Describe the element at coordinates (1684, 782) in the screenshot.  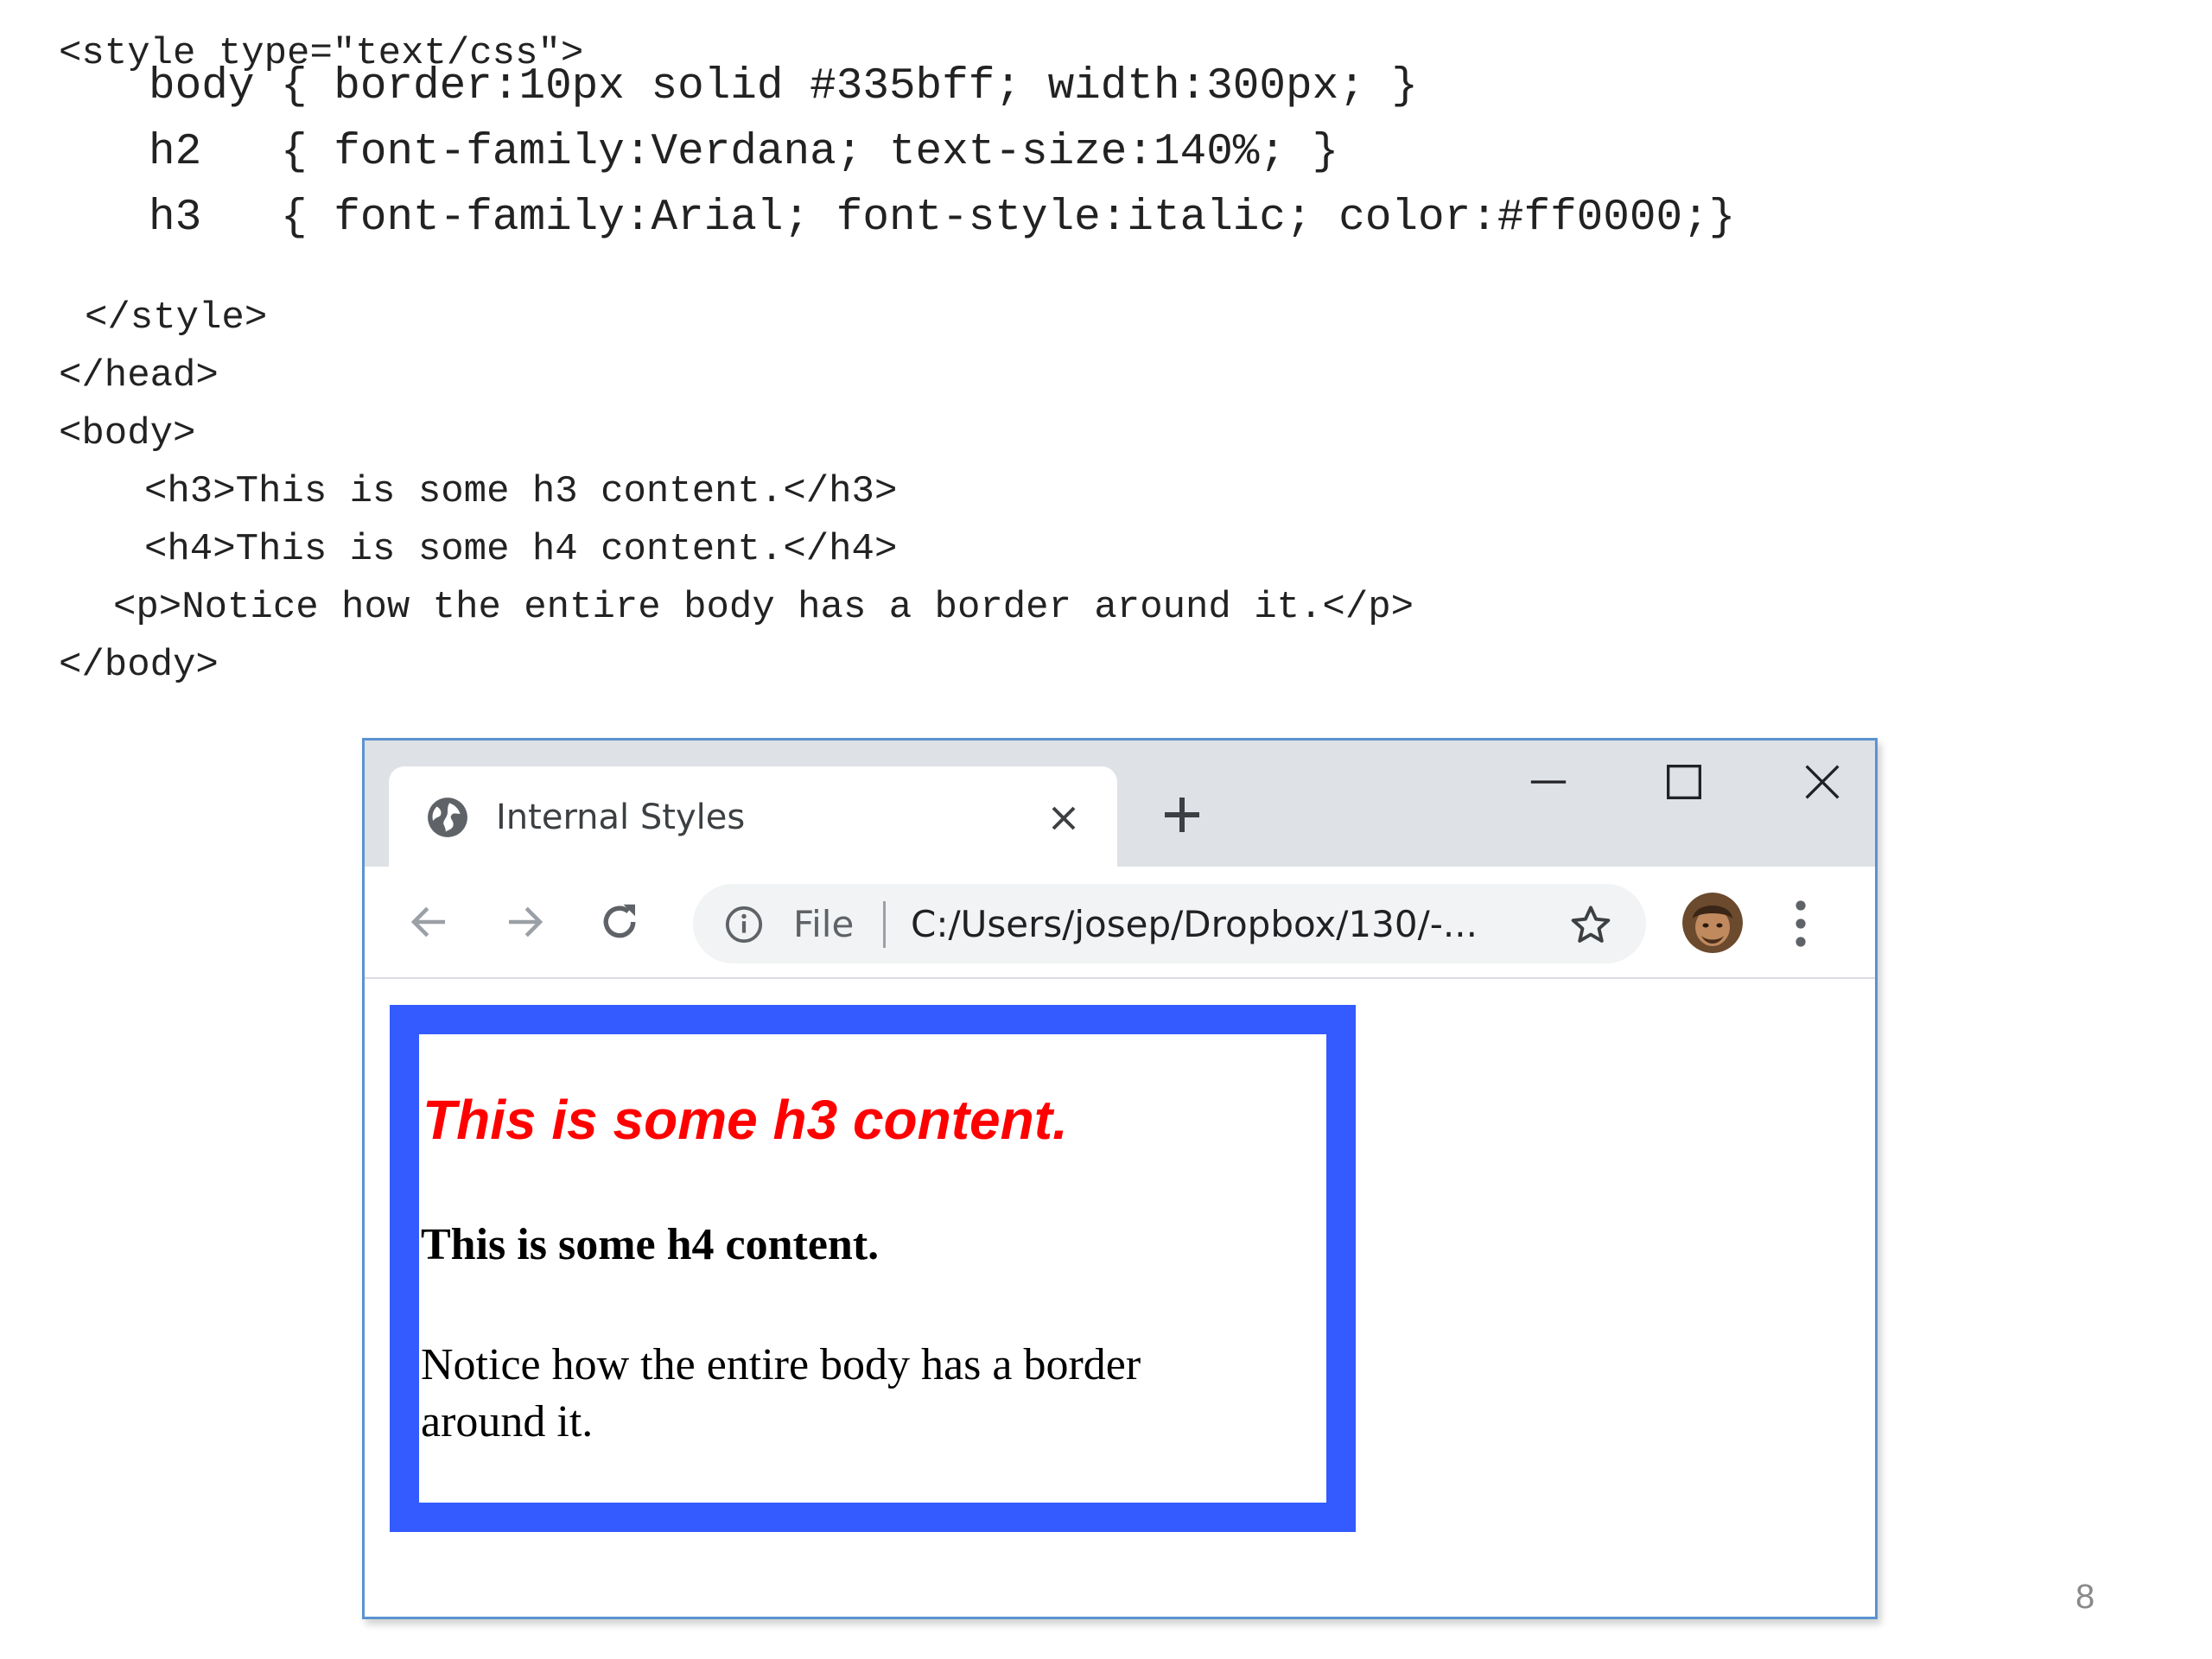
I see `maximize-icon` at that location.